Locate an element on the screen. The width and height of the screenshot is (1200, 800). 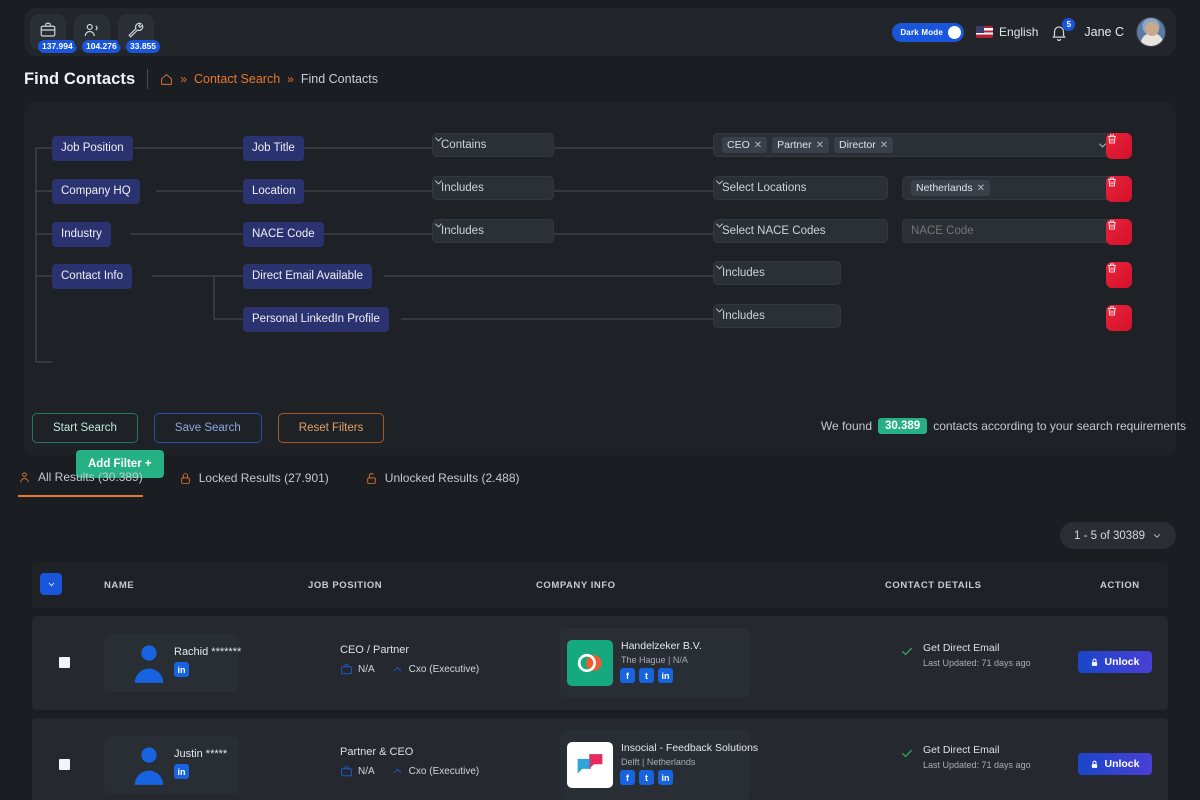
page-title: Find Contacts is located at coordinates (80, 78).